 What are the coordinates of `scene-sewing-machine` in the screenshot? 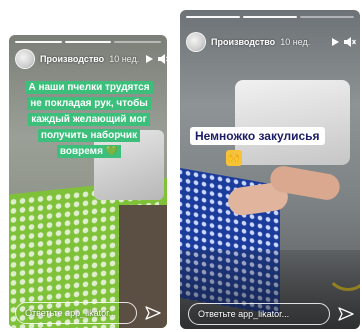 It's located at (292, 122).